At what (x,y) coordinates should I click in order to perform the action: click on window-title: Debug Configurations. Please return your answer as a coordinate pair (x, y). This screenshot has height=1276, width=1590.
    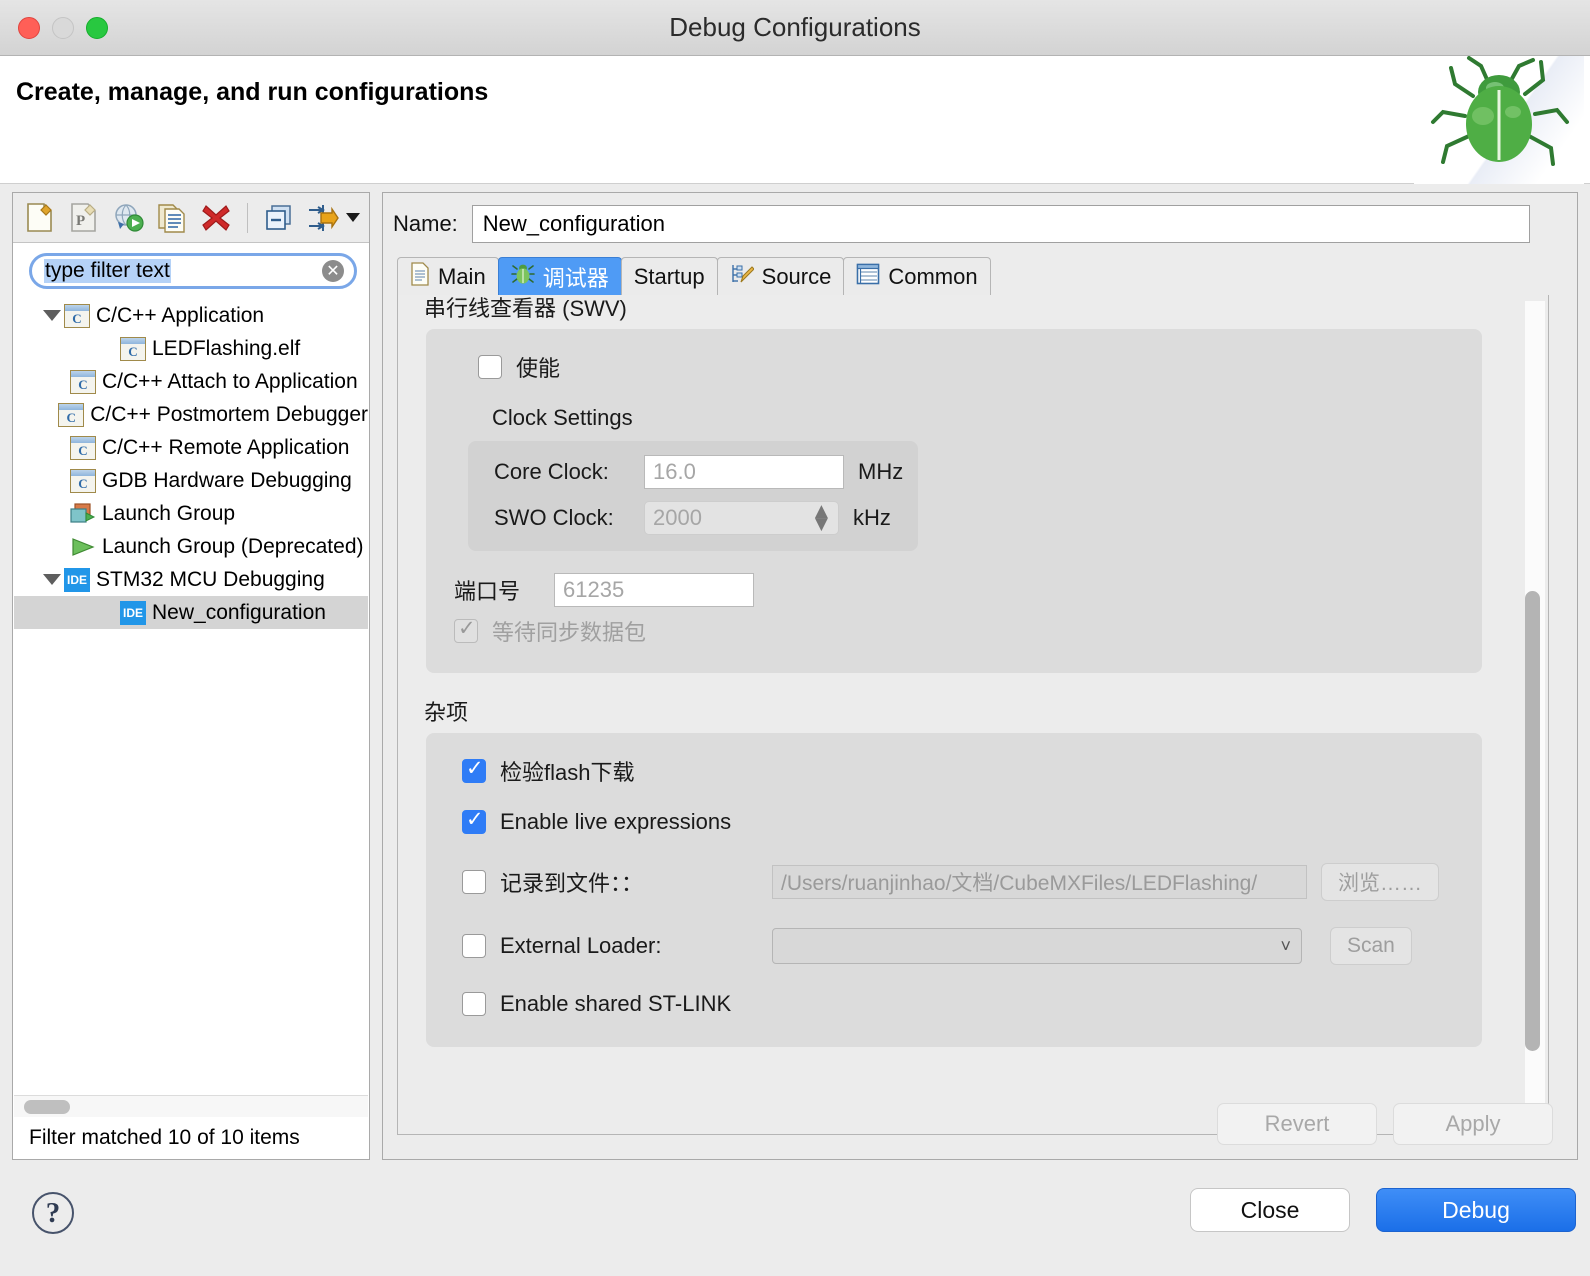
    Looking at the image, I should click on (795, 27).